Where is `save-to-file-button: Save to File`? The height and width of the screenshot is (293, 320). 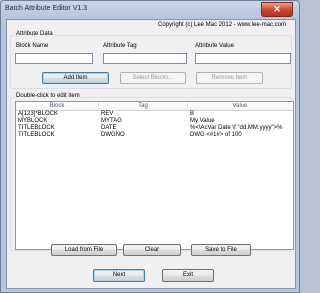 save-to-file-button: Save to File is located at coordinates (221, 250).